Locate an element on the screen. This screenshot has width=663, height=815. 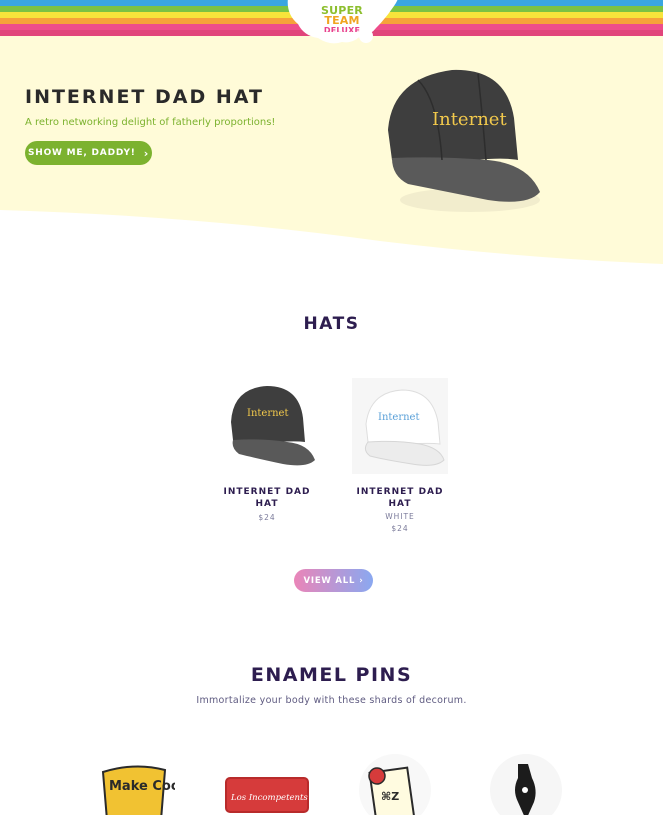
site-logo: SUPER TEAM DELUXE is located at coordinates (342, 23).